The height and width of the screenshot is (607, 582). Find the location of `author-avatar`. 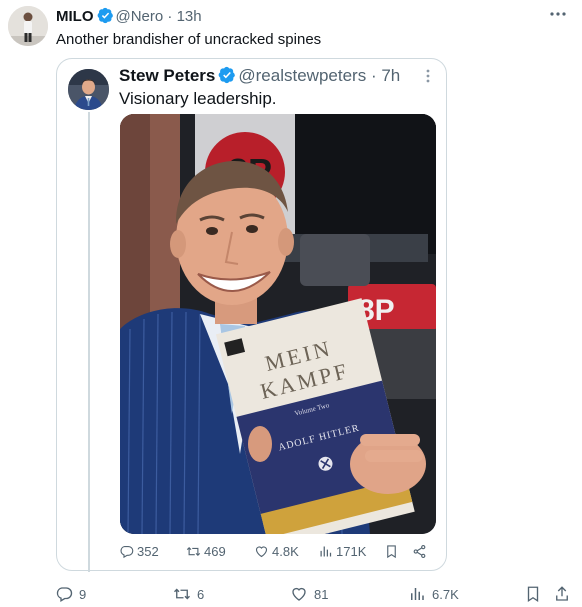

author-avatar is located at coordinates (28, 26).